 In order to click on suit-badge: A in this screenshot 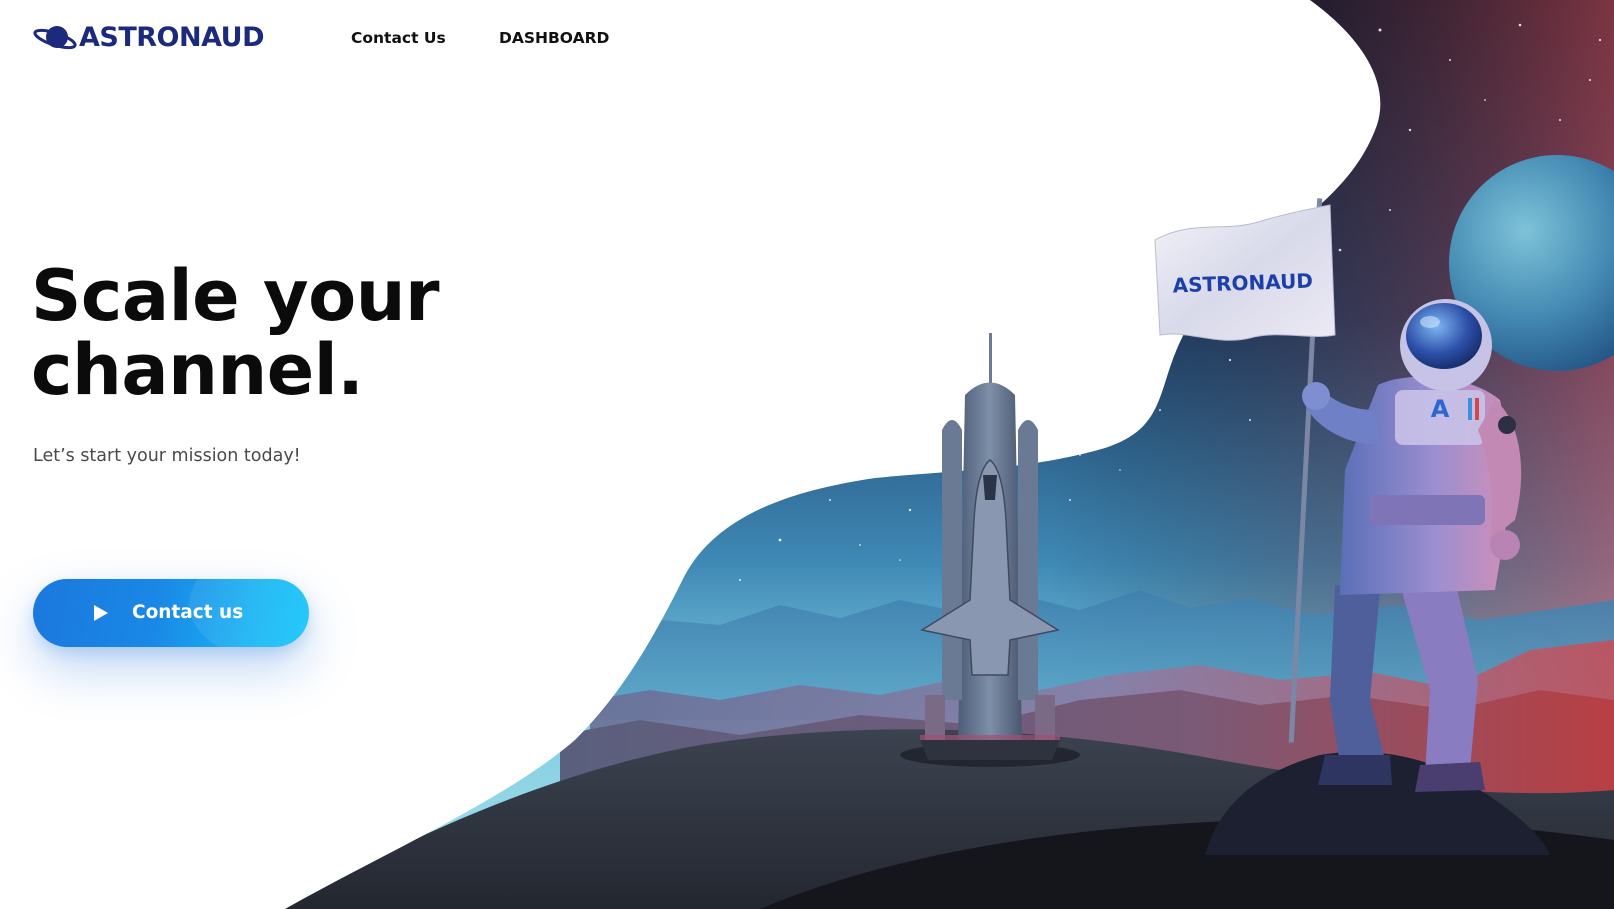, I will do `click(1440, 409)`.